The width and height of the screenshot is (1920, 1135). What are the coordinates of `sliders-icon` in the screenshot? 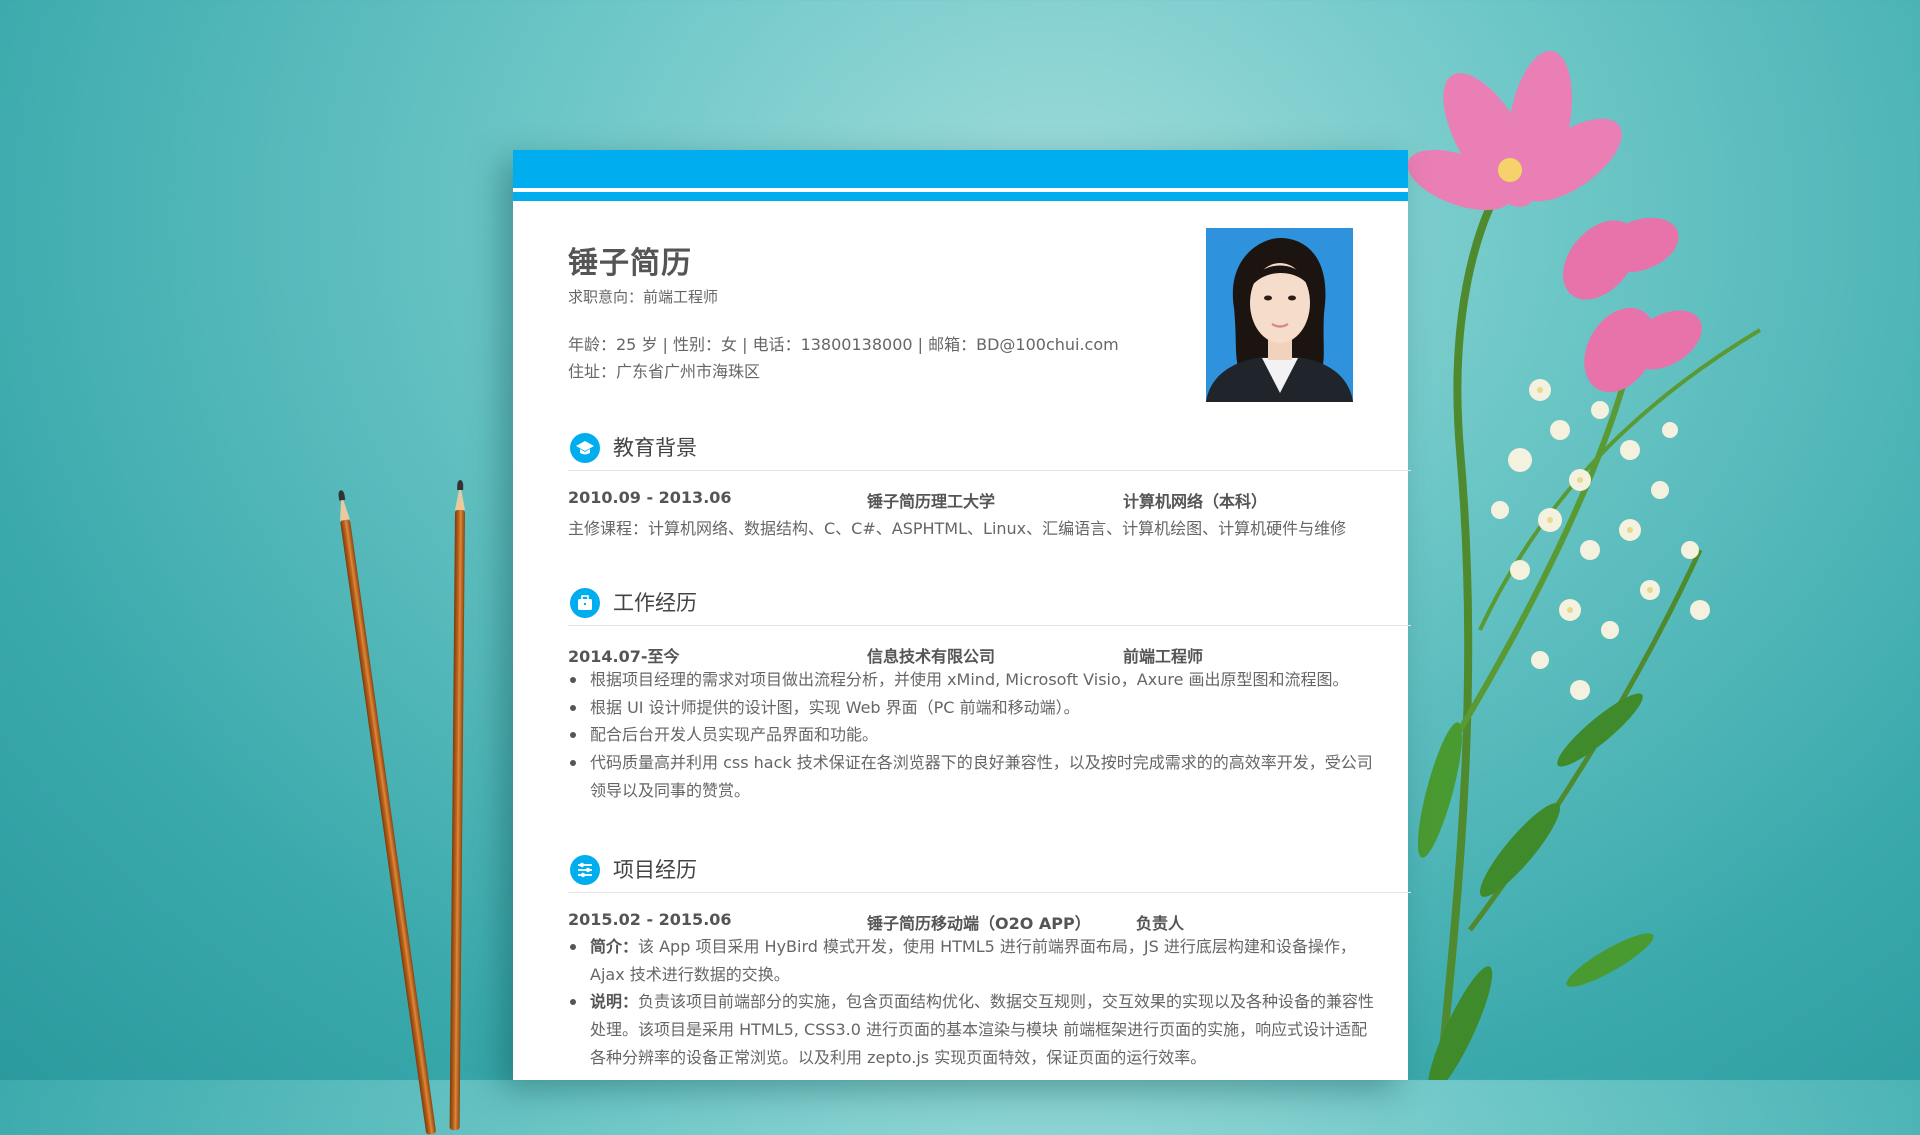 It's located at (585, 870).